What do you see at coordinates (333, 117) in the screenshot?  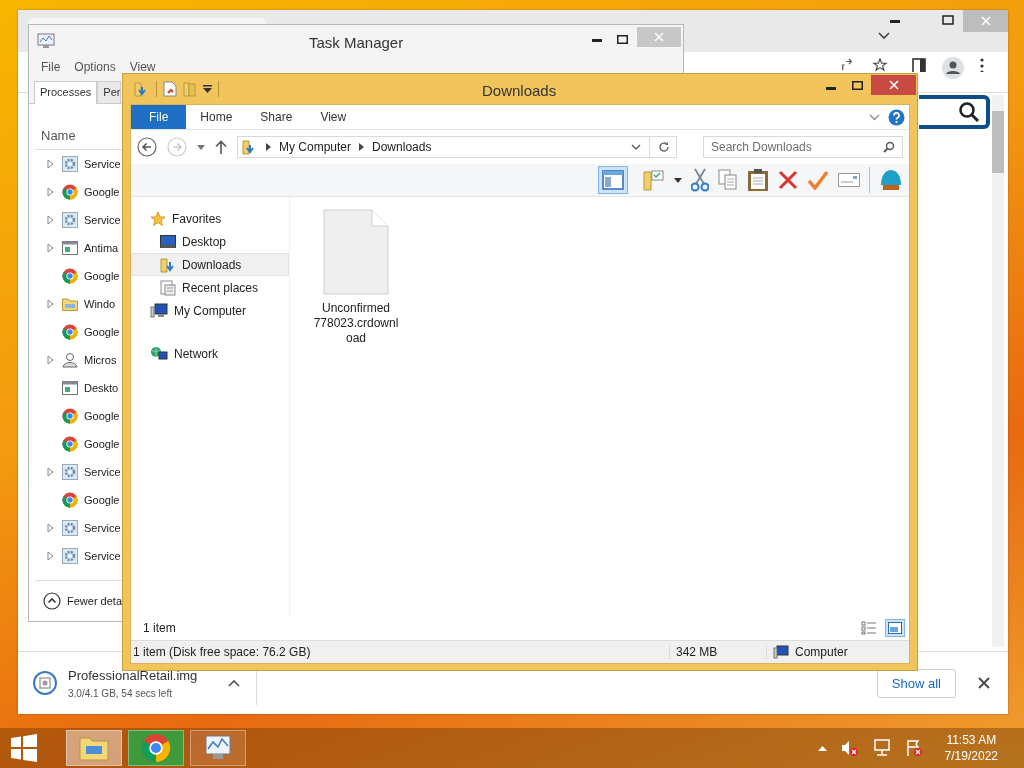 I see `ribbon-tab: View` at bounding box center [333, 117].